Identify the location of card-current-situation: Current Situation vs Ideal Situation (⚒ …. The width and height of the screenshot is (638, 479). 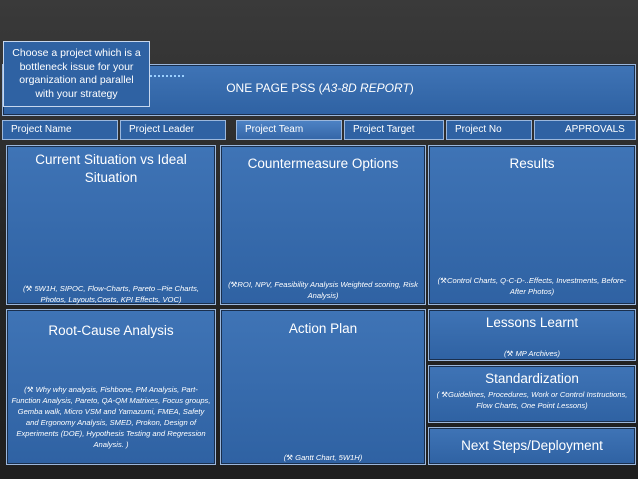
(111, 225).